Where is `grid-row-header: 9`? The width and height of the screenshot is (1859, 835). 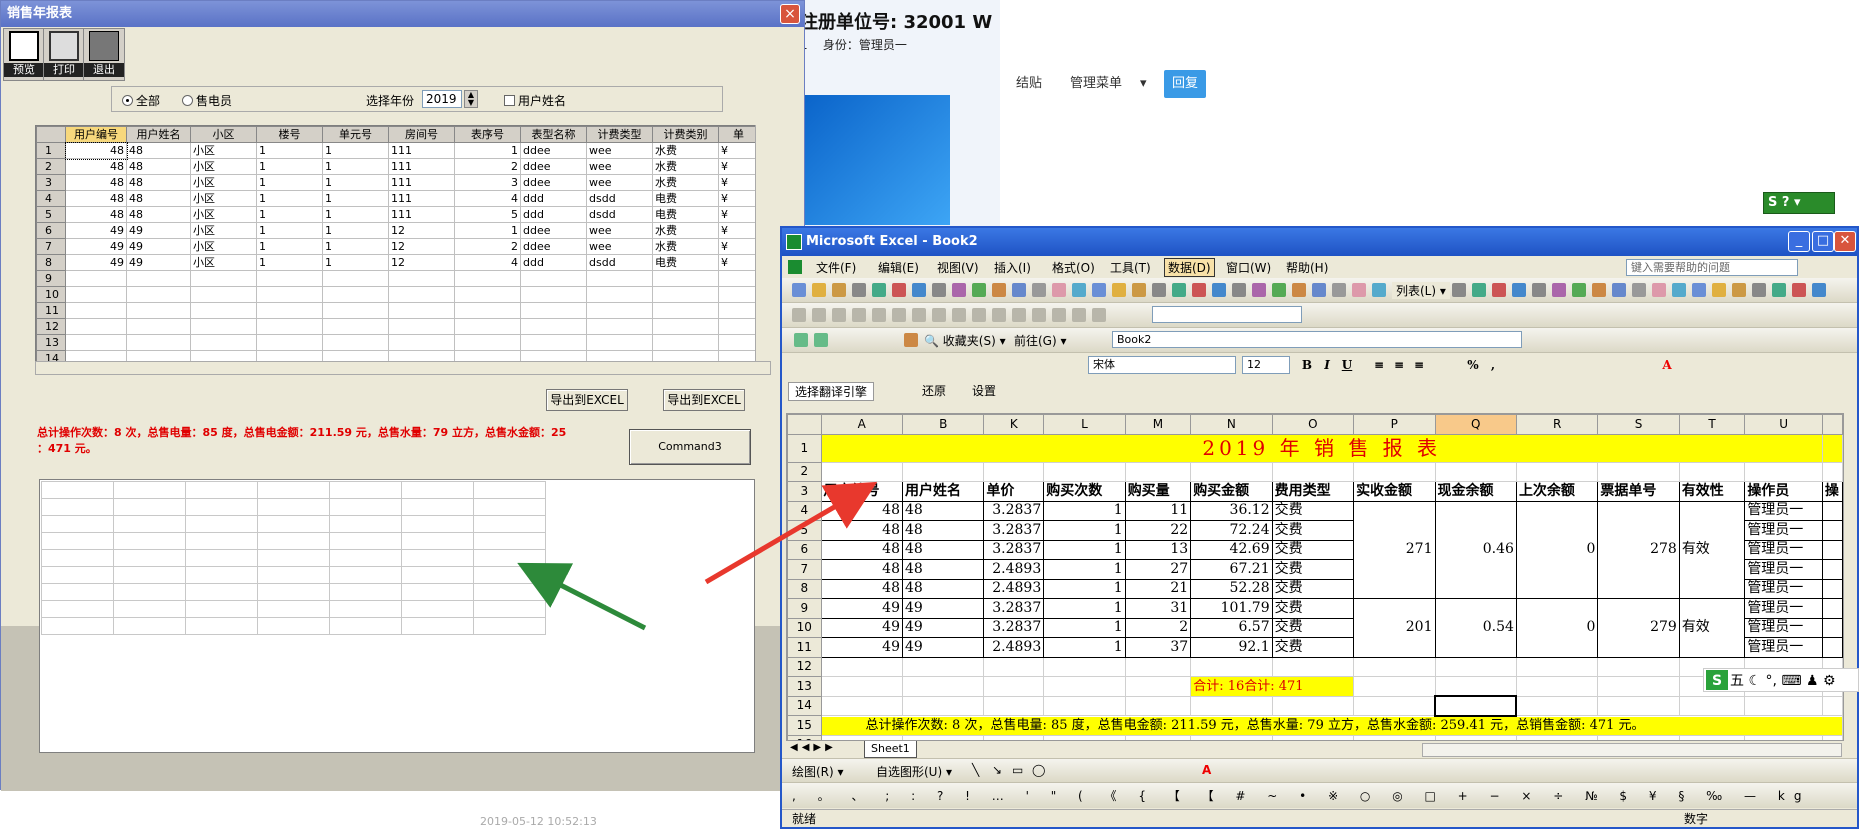 grid-row-header: 9 is located at coordinates (51, 278).